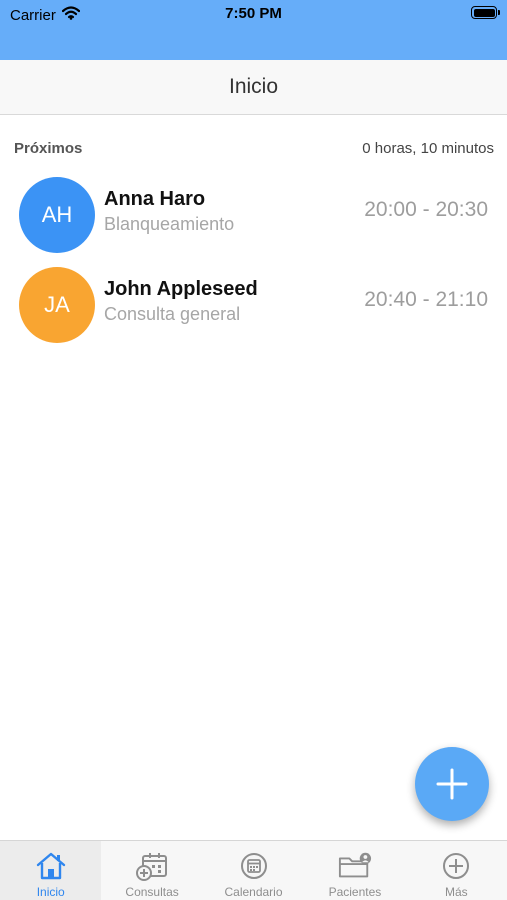  I want to click on tab-consultas: Consultas, so click(151, 870).